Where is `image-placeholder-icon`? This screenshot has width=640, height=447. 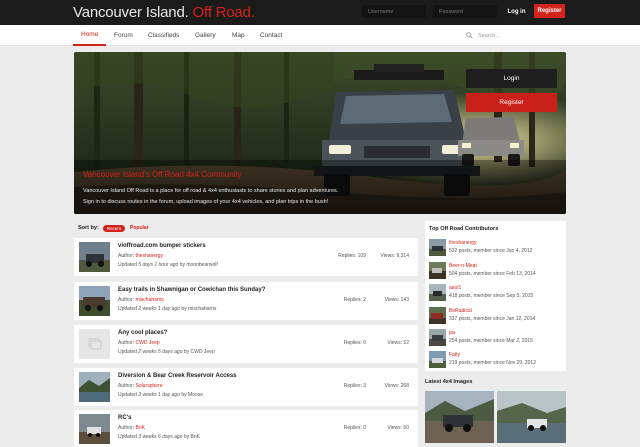
image-placeholder-icon is located at coordinates (94, 344).